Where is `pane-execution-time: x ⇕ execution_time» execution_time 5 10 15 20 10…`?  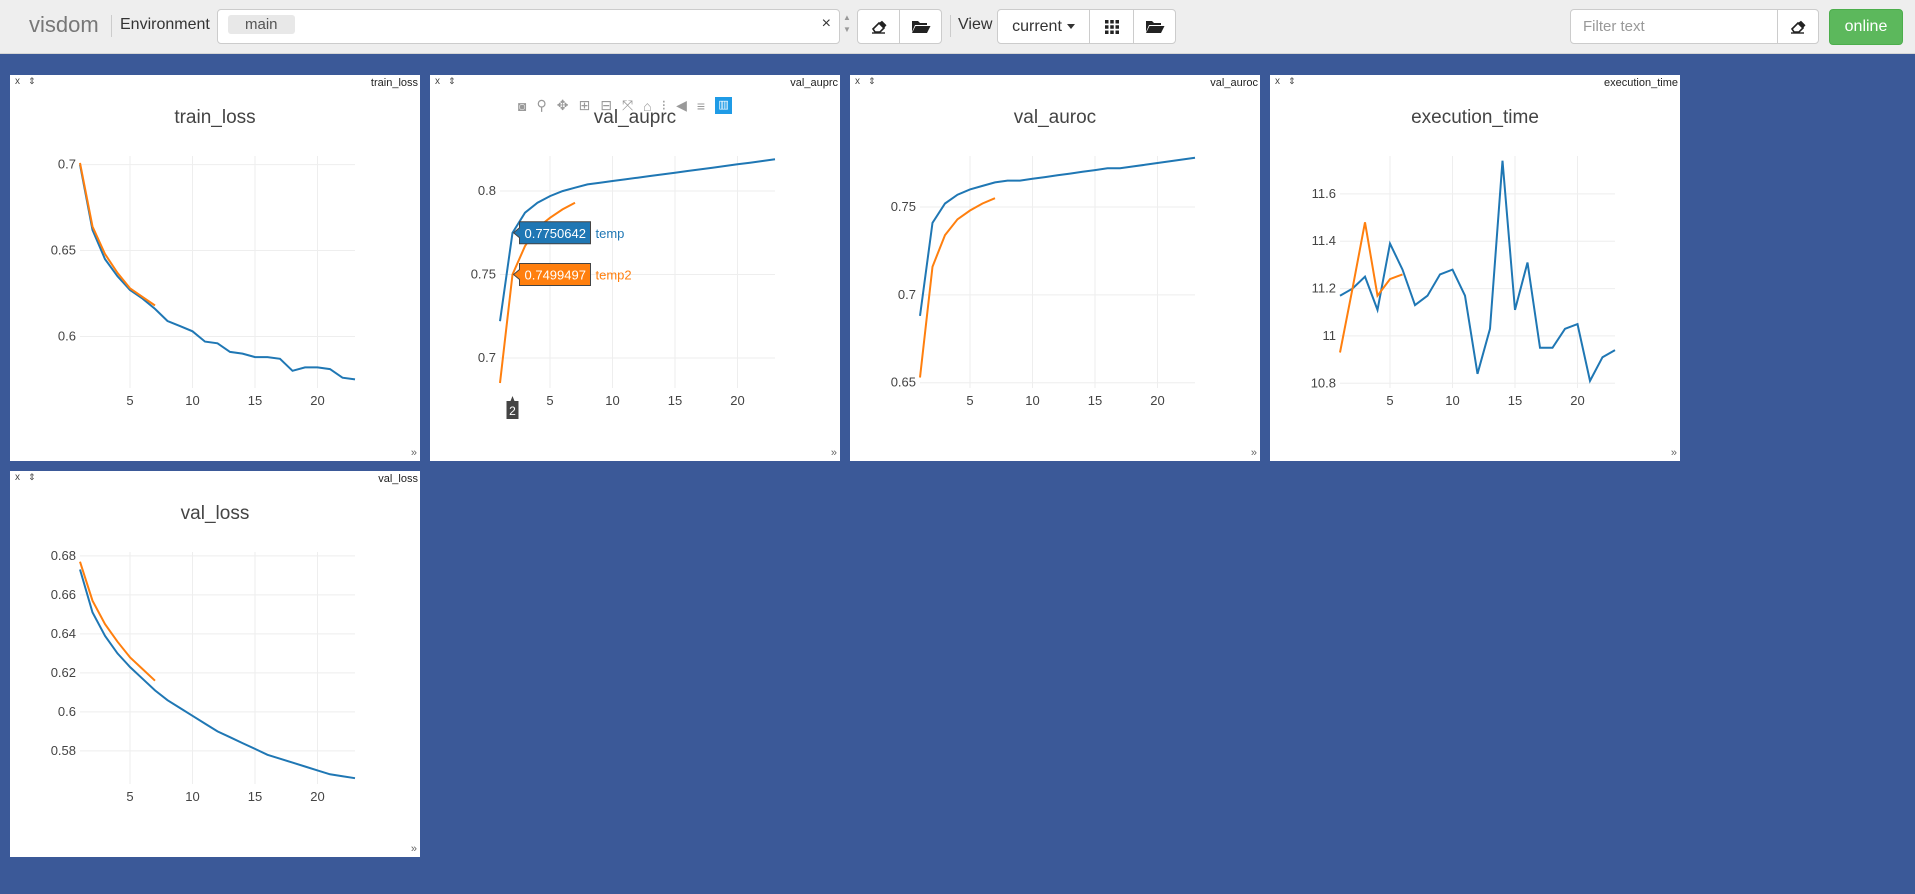
pane-execution-time: x ⇕ execution_time» execution_time 5 10 15 20 10… is located at coordinates (1475, 268).